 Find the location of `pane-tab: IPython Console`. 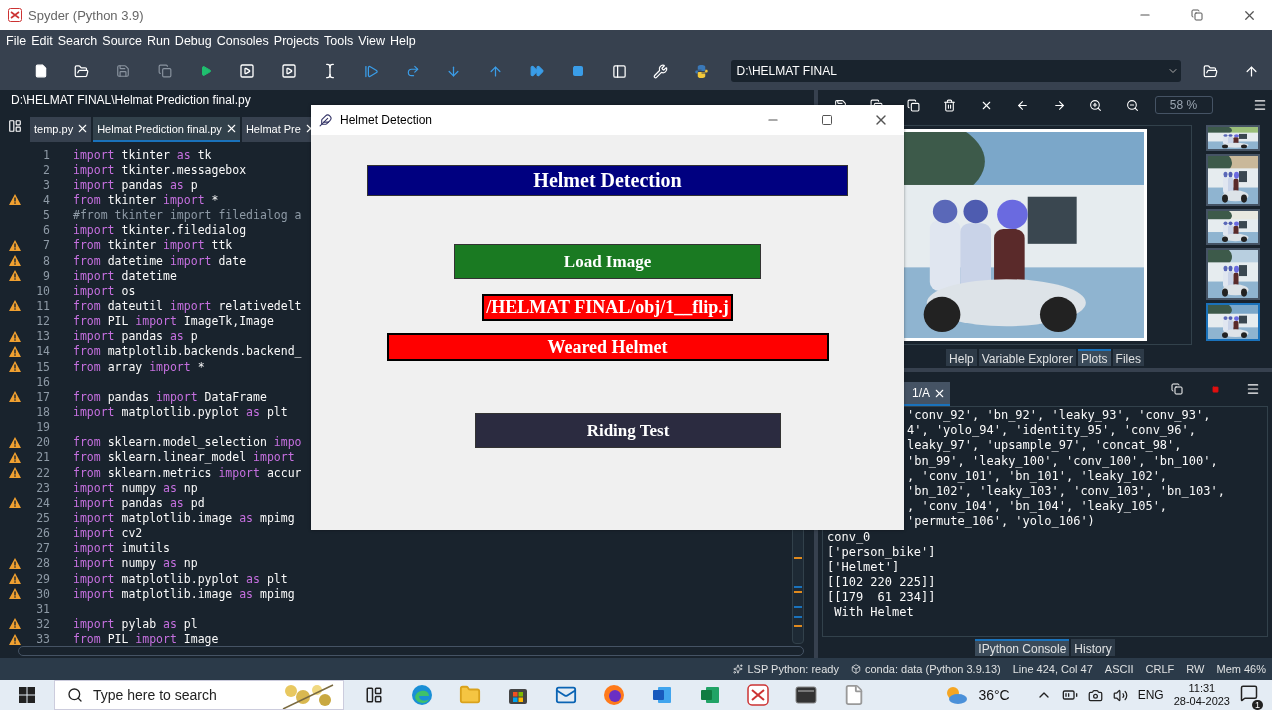

pane-tab: IPython Console is located at coordinates (1022, 647).